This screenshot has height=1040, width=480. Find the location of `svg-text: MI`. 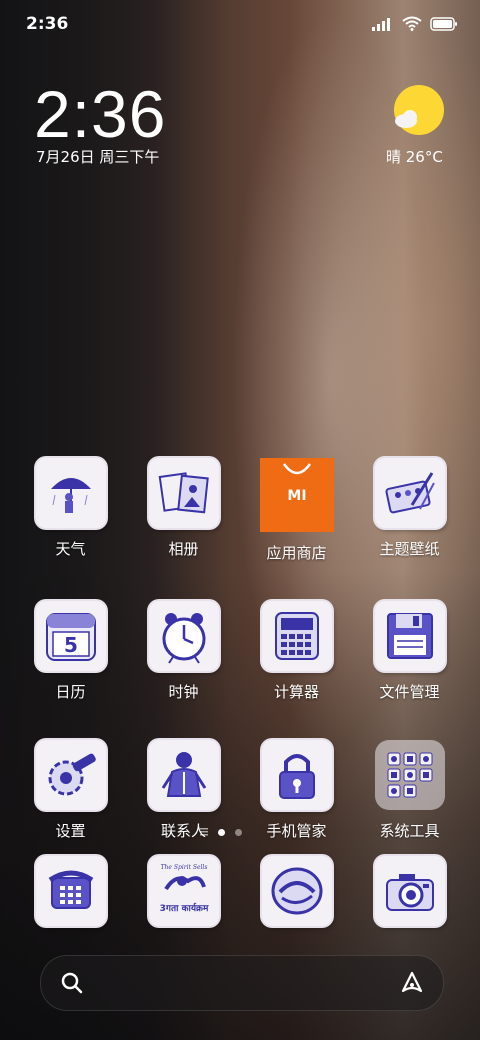

svg-text: MI is located at coordinates (296, 496).